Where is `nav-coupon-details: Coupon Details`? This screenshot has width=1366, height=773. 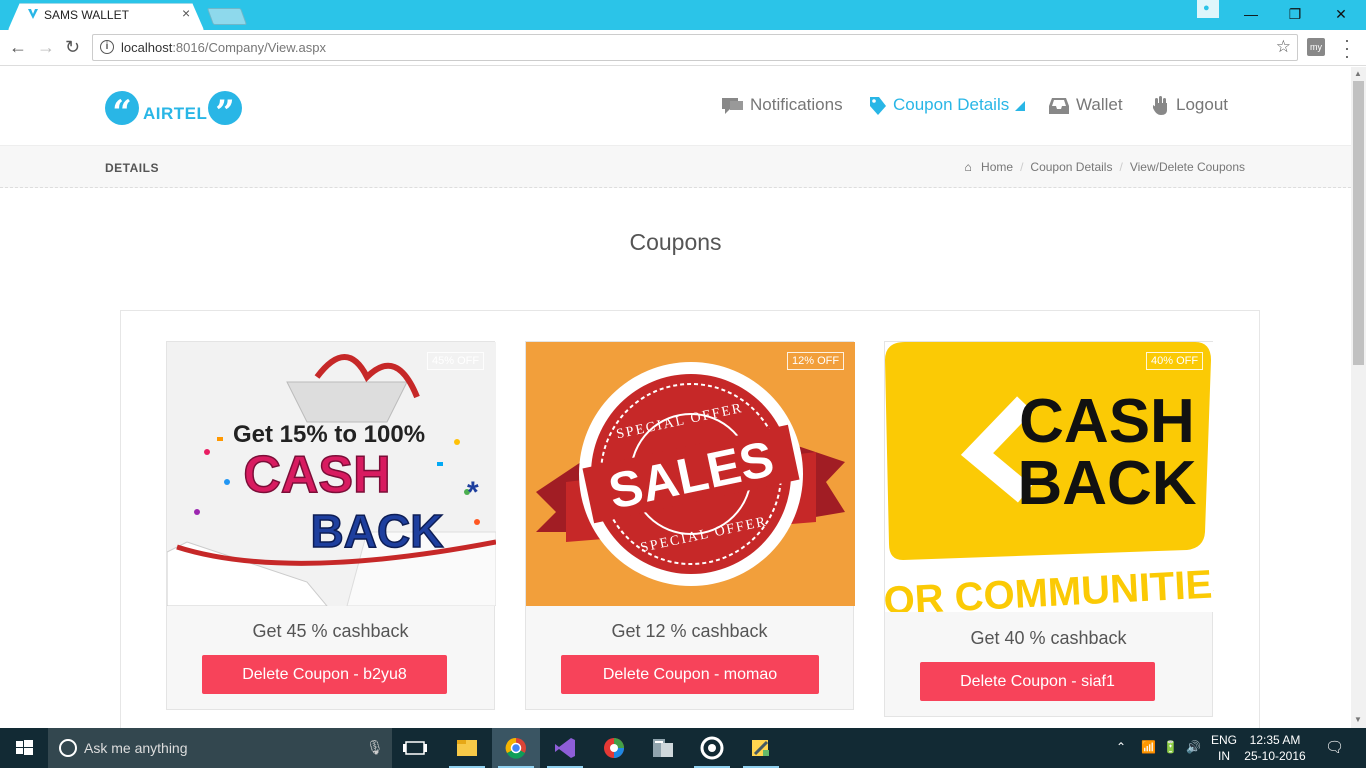
nav-coupon-details: Coupon Details is located at coordinates (947, 107).